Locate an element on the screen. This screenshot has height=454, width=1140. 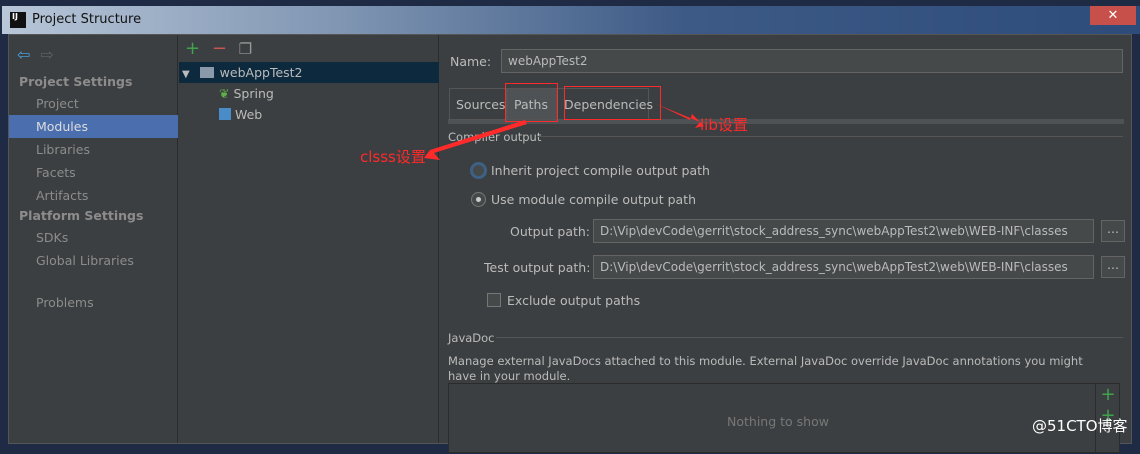
lib-annotation: lib设置 is located at coordinates (724, 125).